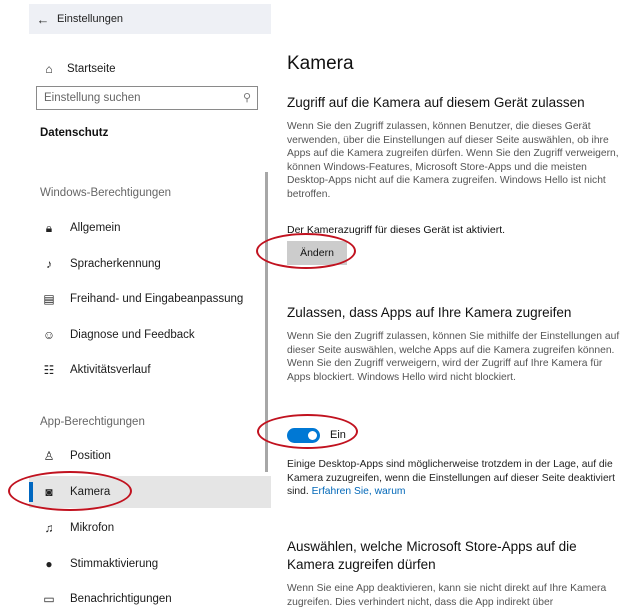  What do you see at coordinates (132, 98) in the screenshot?
I see `search-input` at bounding box center [132, 98].